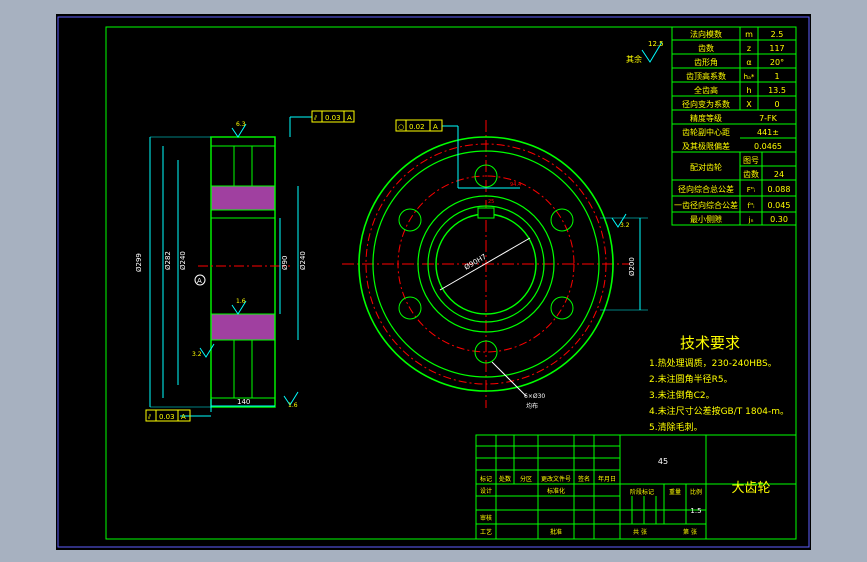 This screenshot has width=867, height=562. What do you see at coordinates (532, 406) in the screenshot?
I see `hole-note: 均布` at bounding box center [532, 406].